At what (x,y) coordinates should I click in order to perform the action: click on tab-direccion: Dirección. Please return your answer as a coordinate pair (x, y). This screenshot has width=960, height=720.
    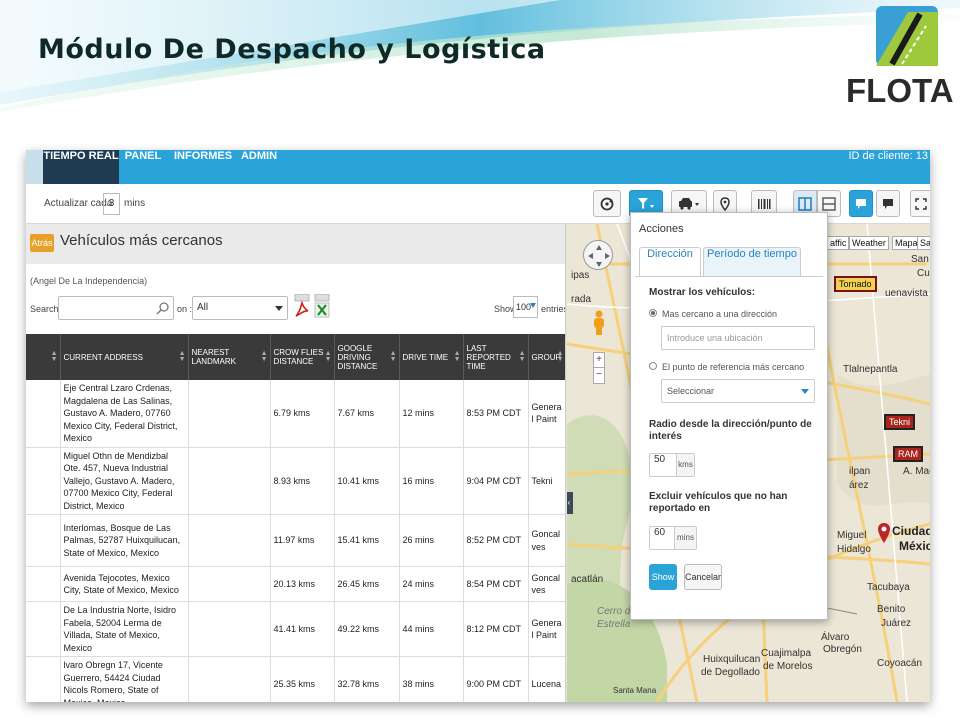
    Looking at the image, I should click on (670, 262).